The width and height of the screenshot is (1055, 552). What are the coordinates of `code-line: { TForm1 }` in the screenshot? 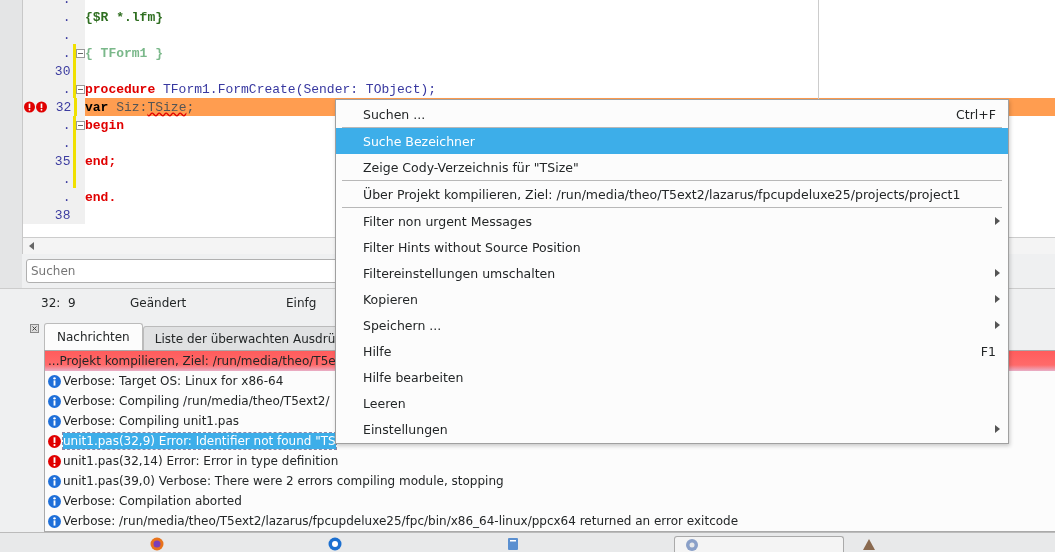 It's located at (124, 53).